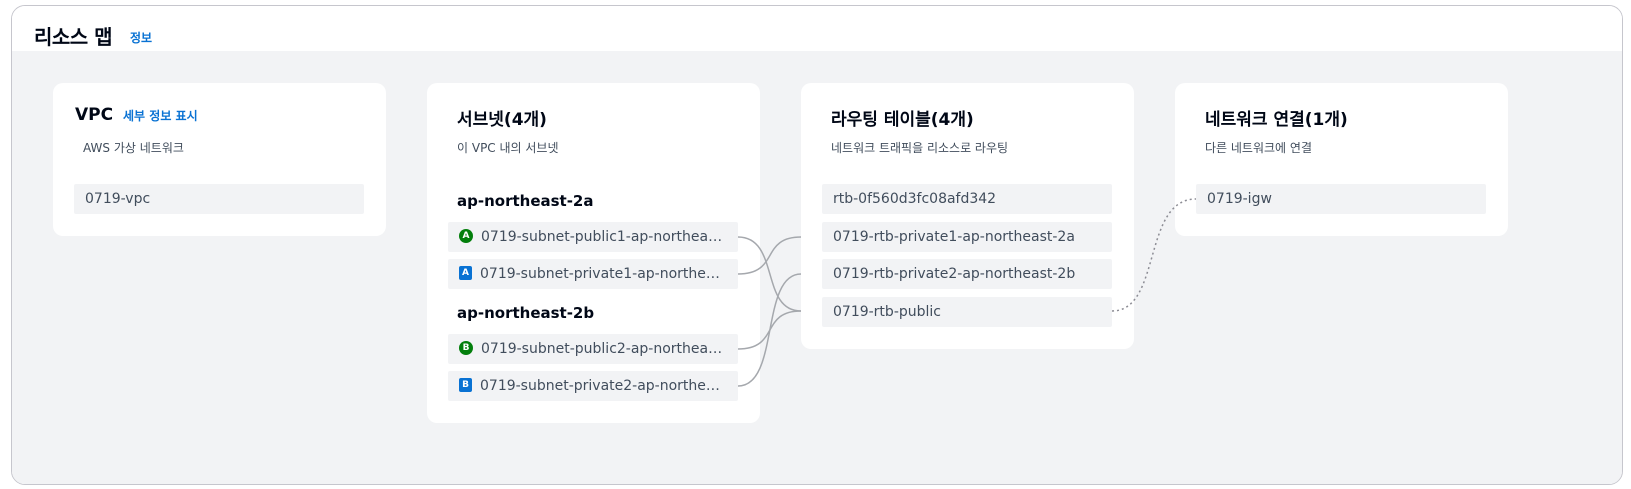 This screenshot has width=1631, height=489. I want to click on subnet-item-label: 0719-subnet-private2-ap-northeast-2b, so click(602, 386).